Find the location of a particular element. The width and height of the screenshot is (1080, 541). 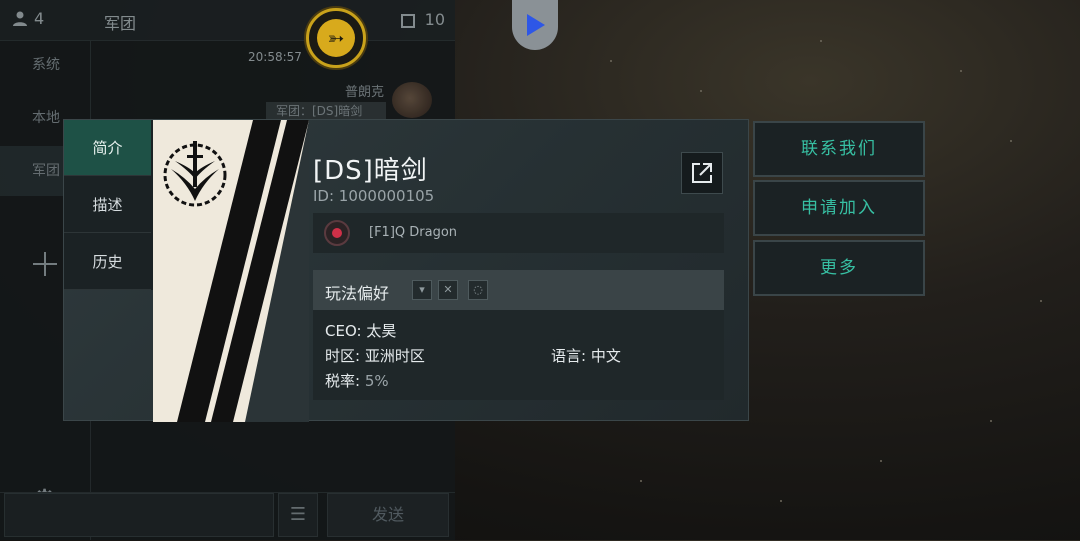

corp-emblem is located at coordinates (231, 271).